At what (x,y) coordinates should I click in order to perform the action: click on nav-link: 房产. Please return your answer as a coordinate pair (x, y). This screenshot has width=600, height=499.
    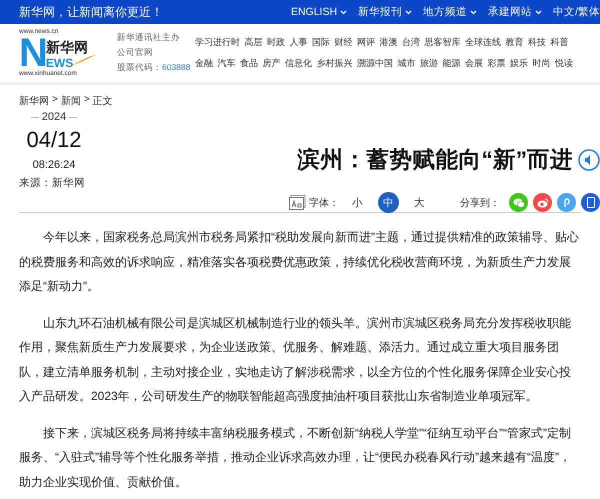
    Looking at the image, I should click on (271, 63).